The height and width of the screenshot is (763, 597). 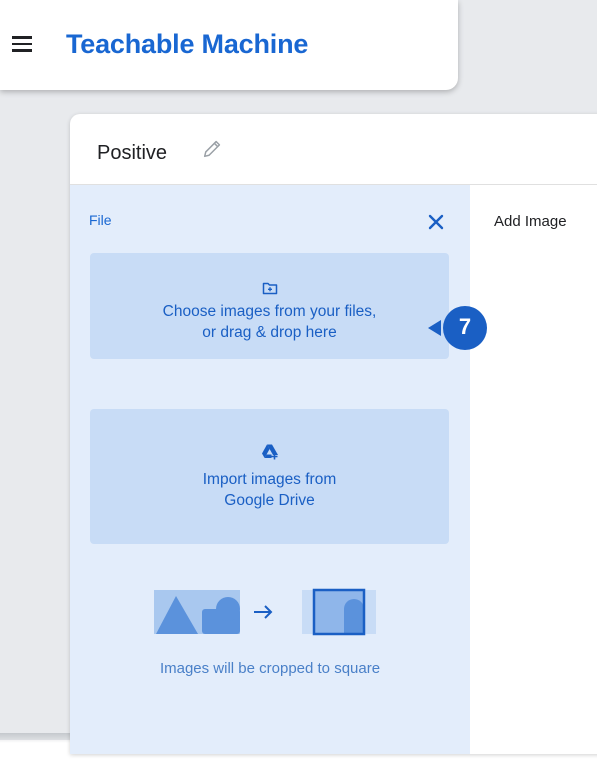 What do you see at coordinates (269, 332) in the screenshot?
I see `files-tile-line2: or drag & drop here` at bounding box center [269, 332].